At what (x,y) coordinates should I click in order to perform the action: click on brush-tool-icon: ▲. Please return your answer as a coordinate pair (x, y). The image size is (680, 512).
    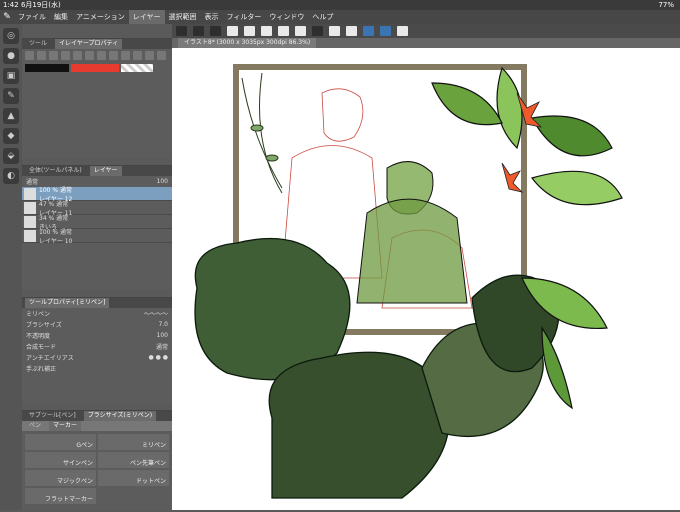
    Looking at the image, I should click on (11, 116).